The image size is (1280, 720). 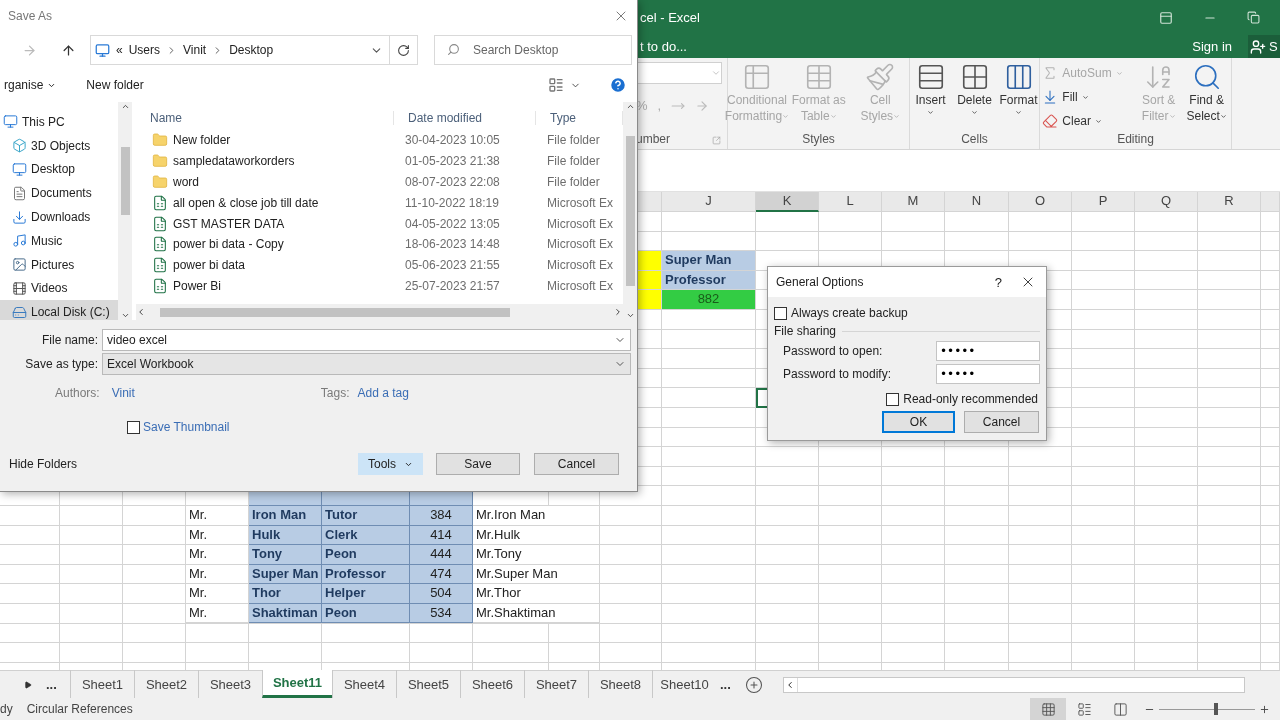 I want to click on checkbox-label: Read-only recommended, so click(x=970, y=399).